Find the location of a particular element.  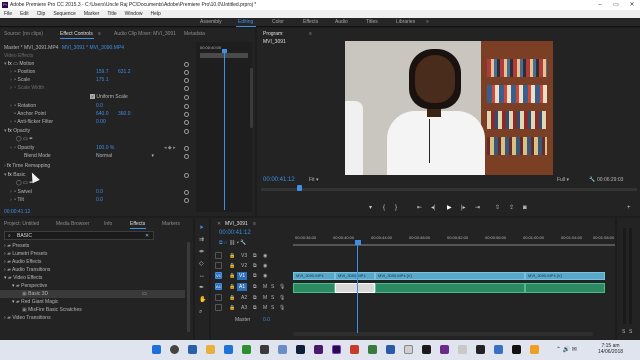

go-to-in-icon: ⇤ is located at coordinates (419, 208).